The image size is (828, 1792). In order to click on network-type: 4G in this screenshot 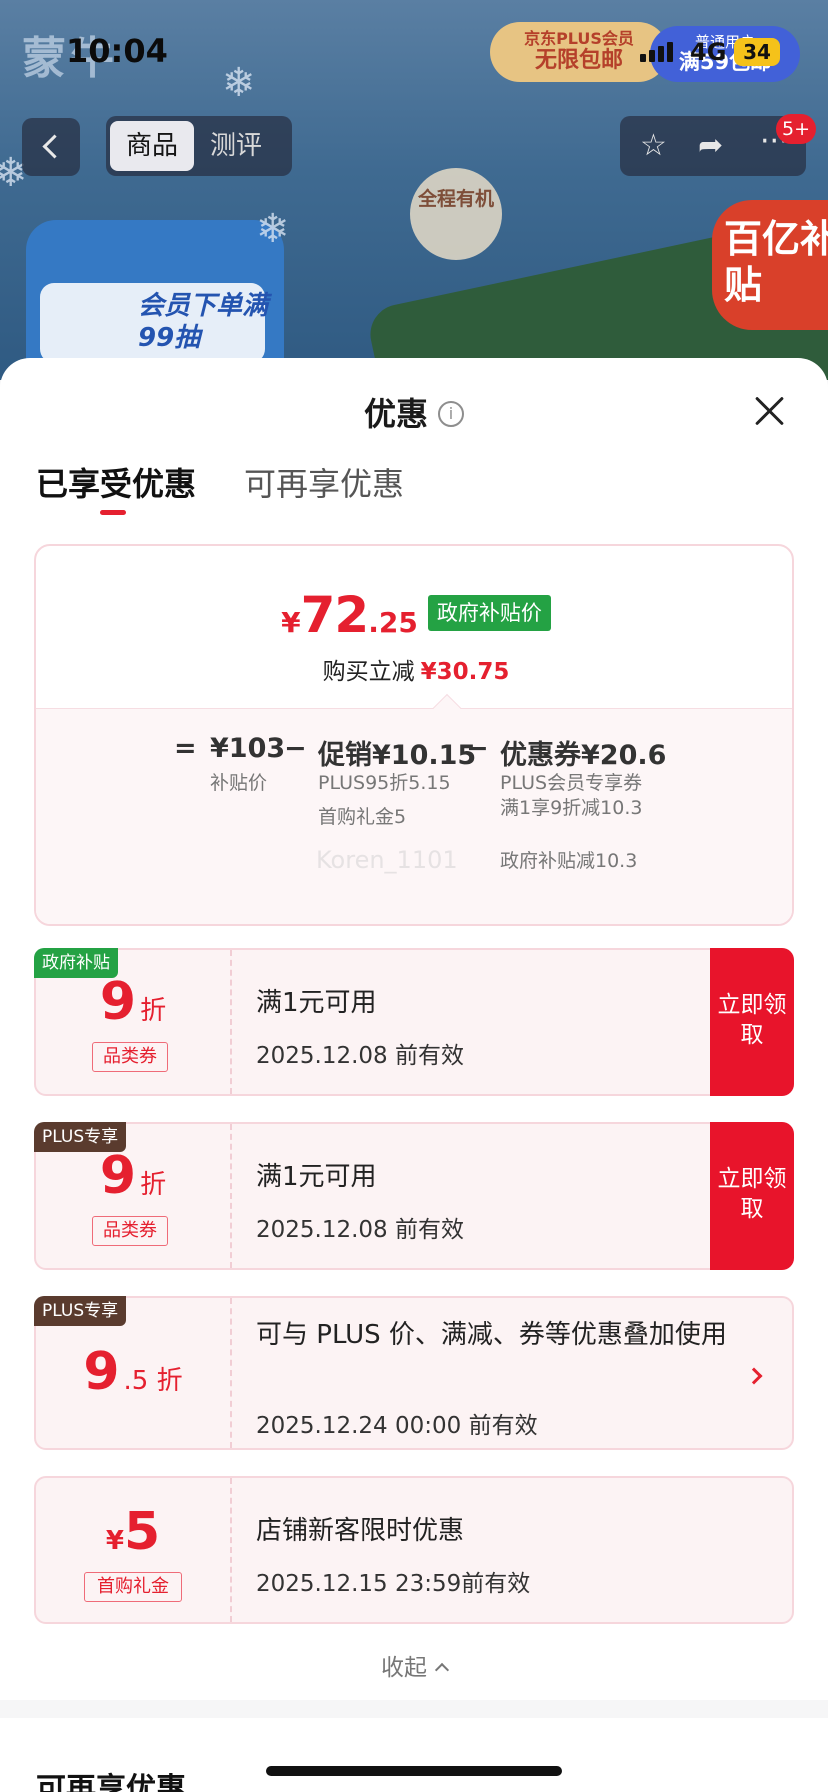, I will do `click(708, 52)`.